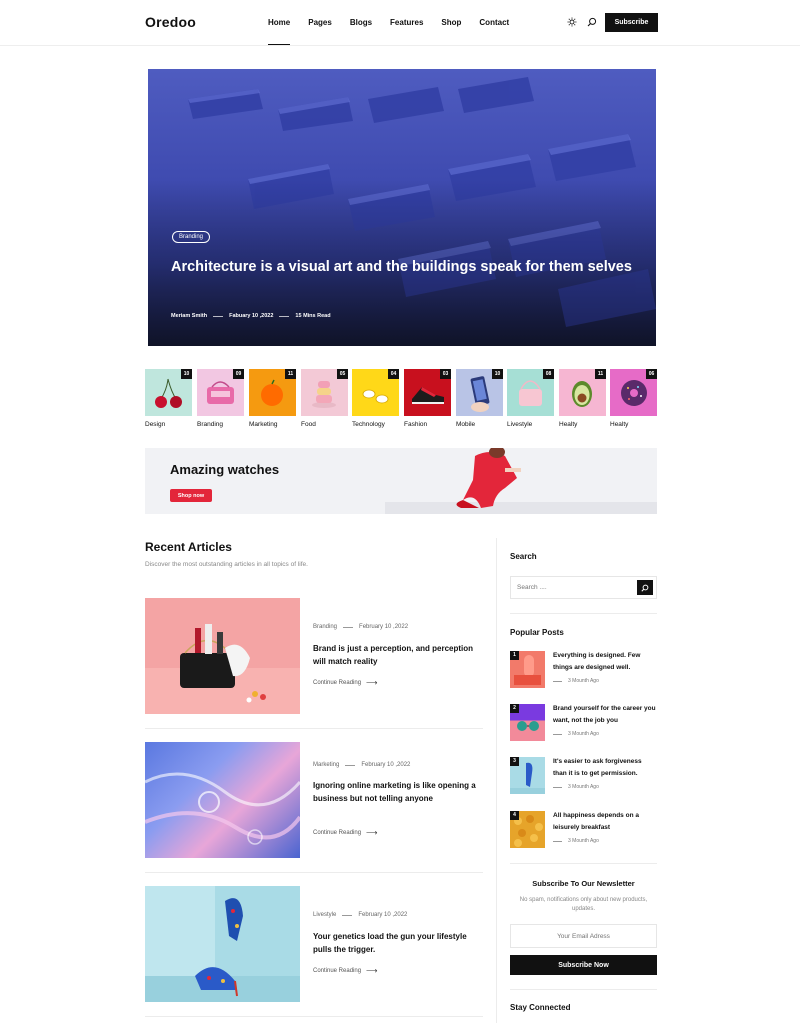  Describe the element at coordinates (548, 374) in the screenshot. I see `category-count: 08` at that location.